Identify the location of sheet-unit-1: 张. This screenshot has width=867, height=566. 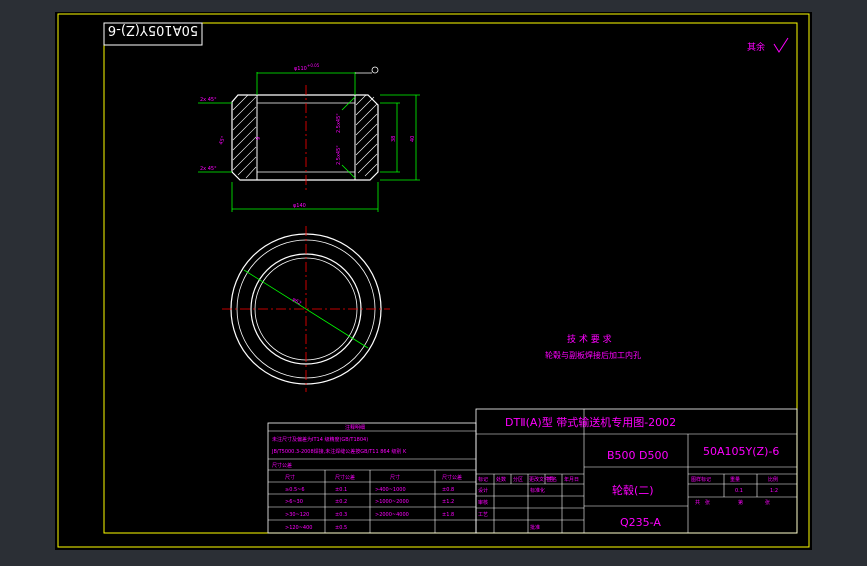
(707, 502).